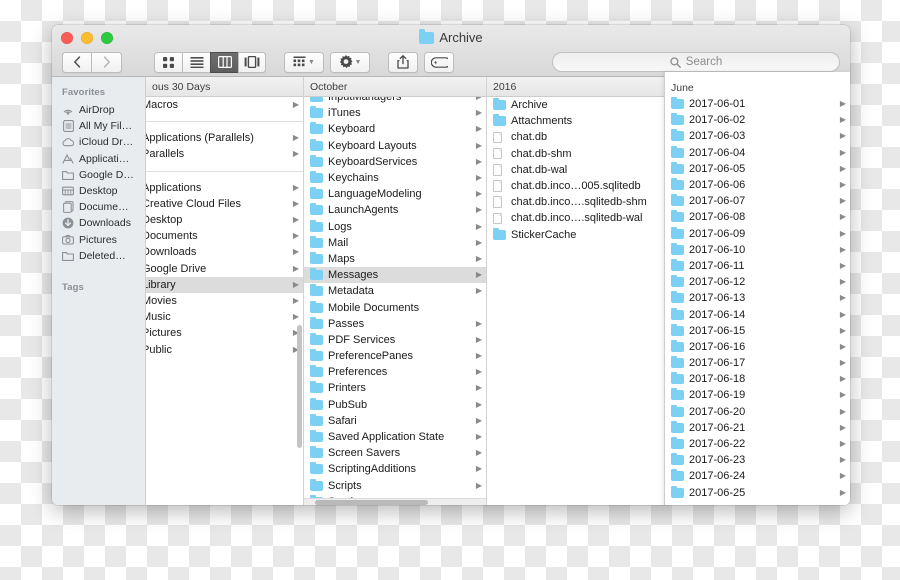  I want to click on list-item: 2017-06-22 ▶, so click(757, 444).